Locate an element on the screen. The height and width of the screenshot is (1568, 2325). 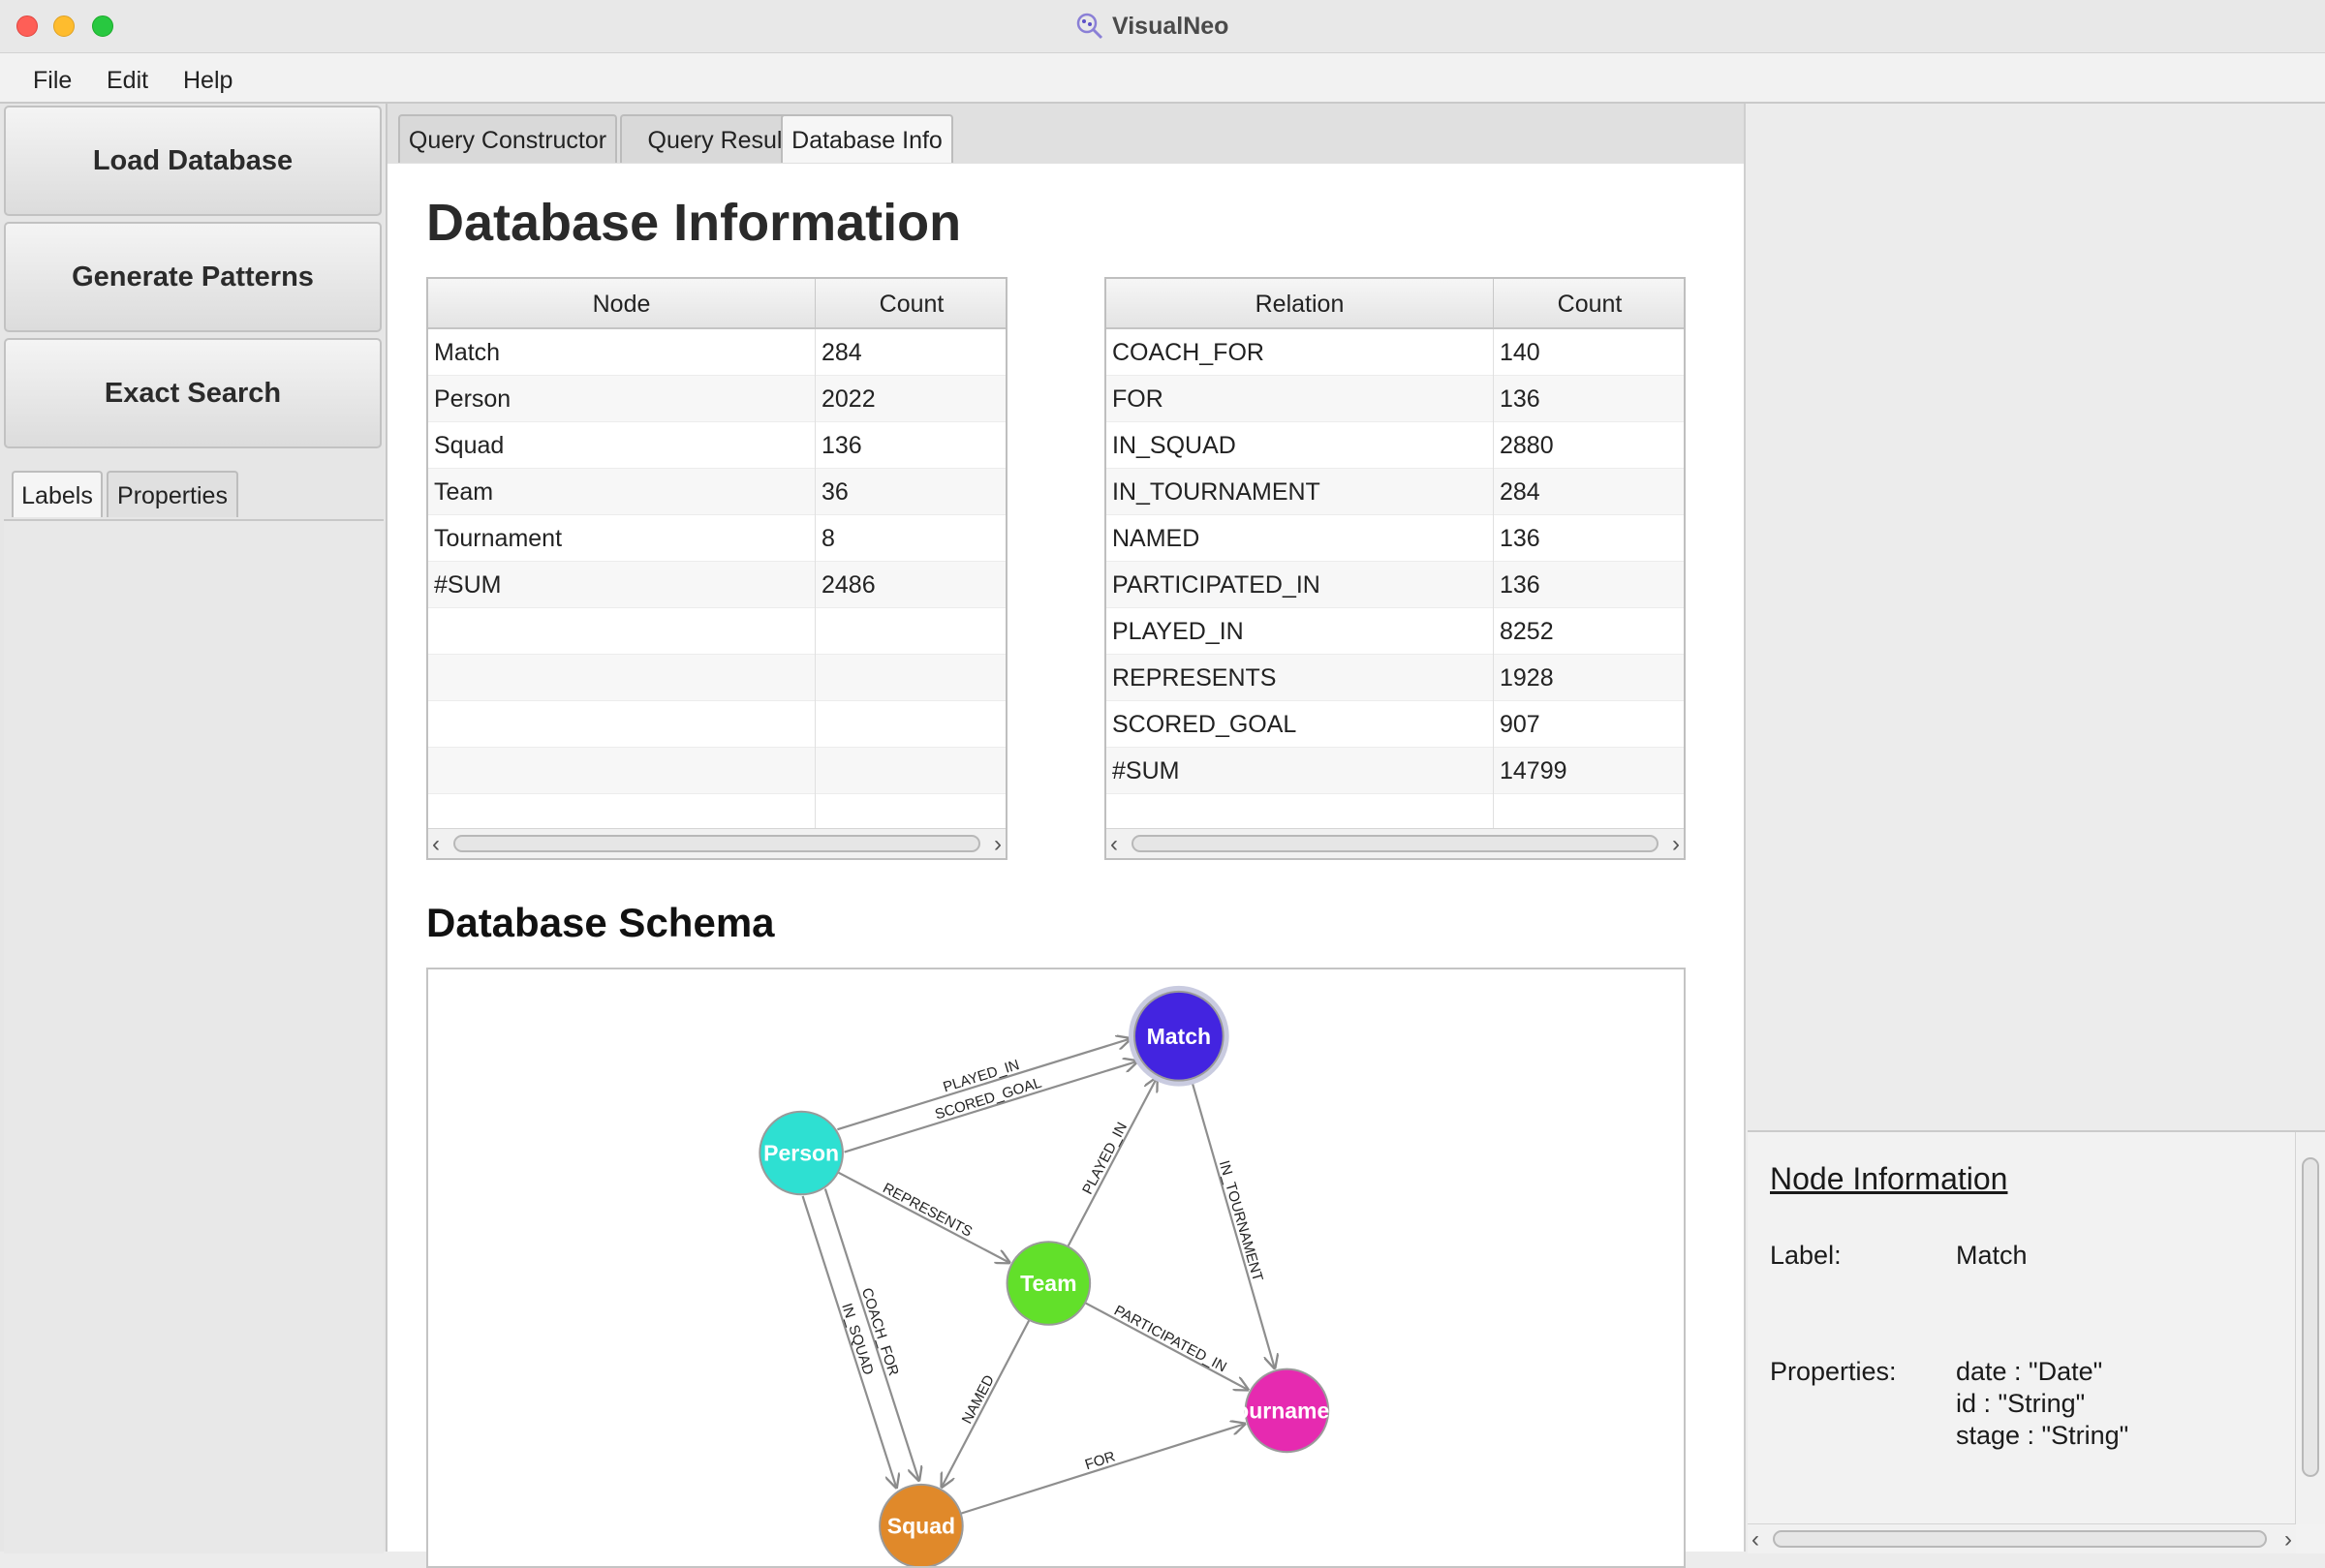
node-count-cell: 8 is located at coordinates (828, 538).